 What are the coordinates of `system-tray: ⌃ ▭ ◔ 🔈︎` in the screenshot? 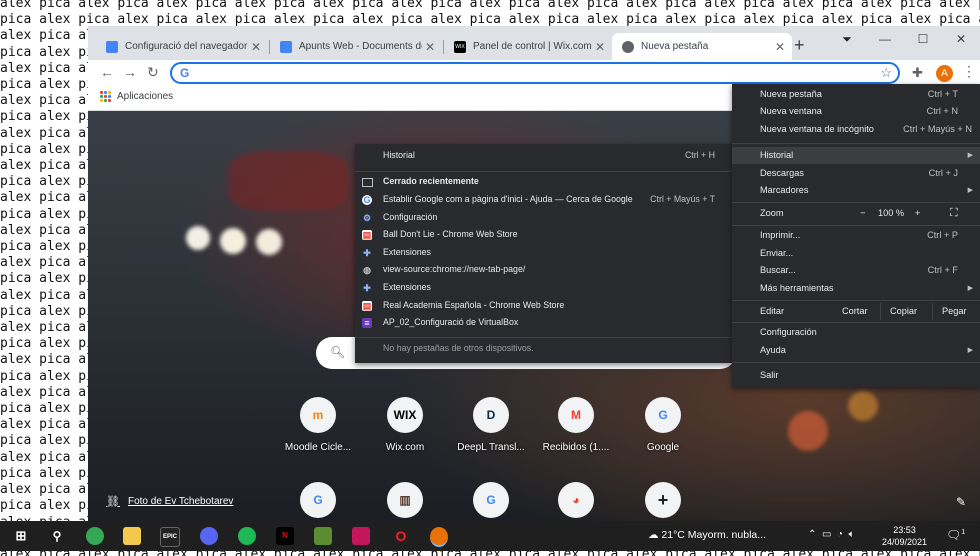 It's located at (831, 534).